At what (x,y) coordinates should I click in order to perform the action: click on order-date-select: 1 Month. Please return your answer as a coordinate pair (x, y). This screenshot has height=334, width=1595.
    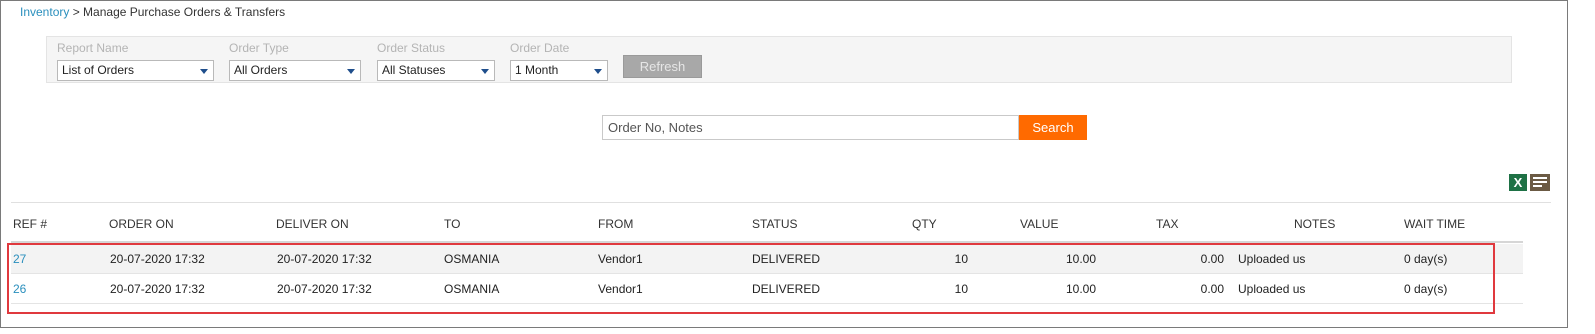
    Looking at the image, I should click on (559, 70).